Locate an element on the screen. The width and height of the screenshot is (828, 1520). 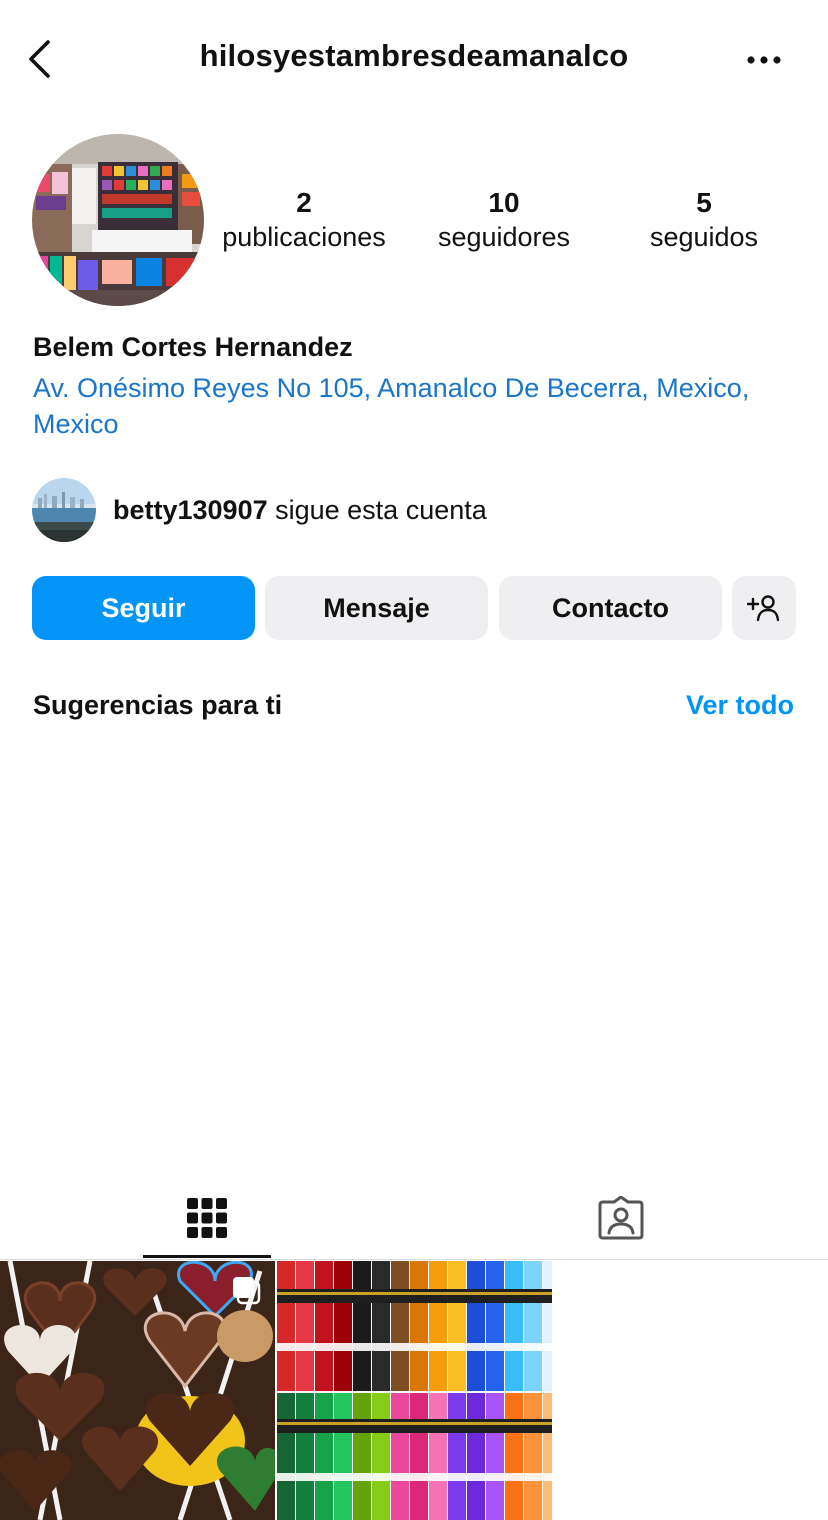
followed-by-suffix: sigue esta cuenta is located at coordinates (377, 509).